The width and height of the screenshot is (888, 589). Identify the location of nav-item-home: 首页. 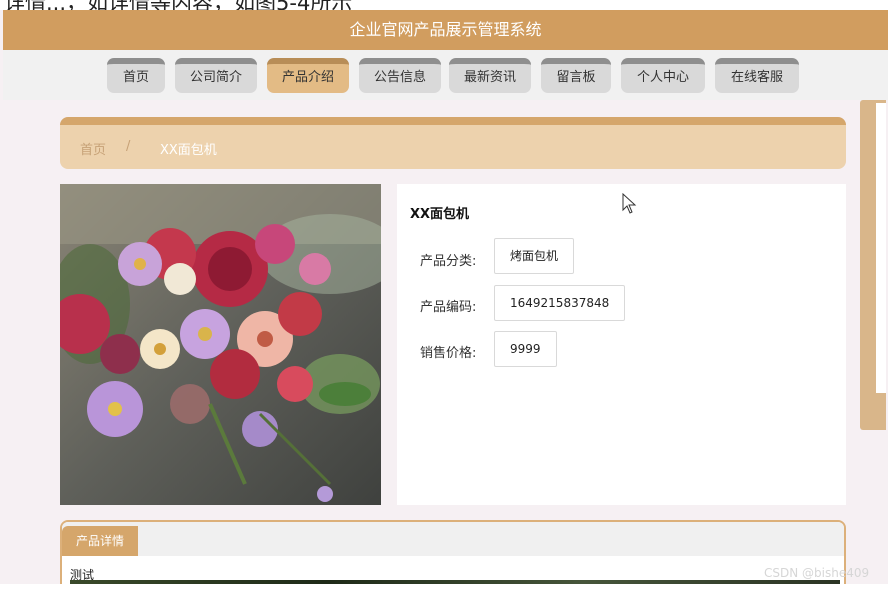
(136, 75).